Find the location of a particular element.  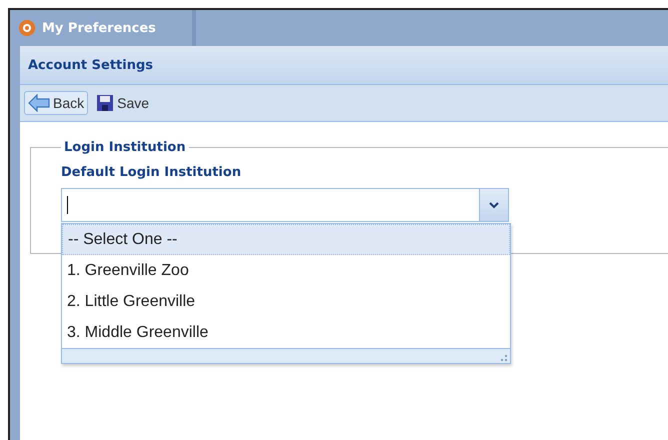

panel-title: Account Settings is located at coordinates (91, 65).